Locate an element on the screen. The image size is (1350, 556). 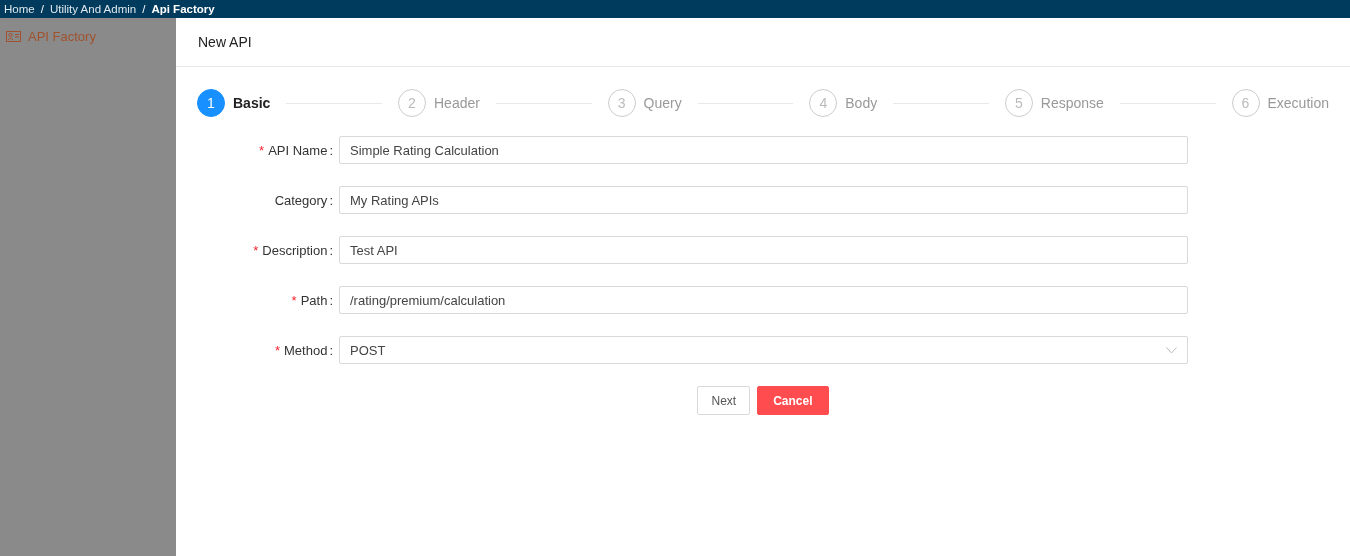
form-button: Next is located at coordinates (724, 400).